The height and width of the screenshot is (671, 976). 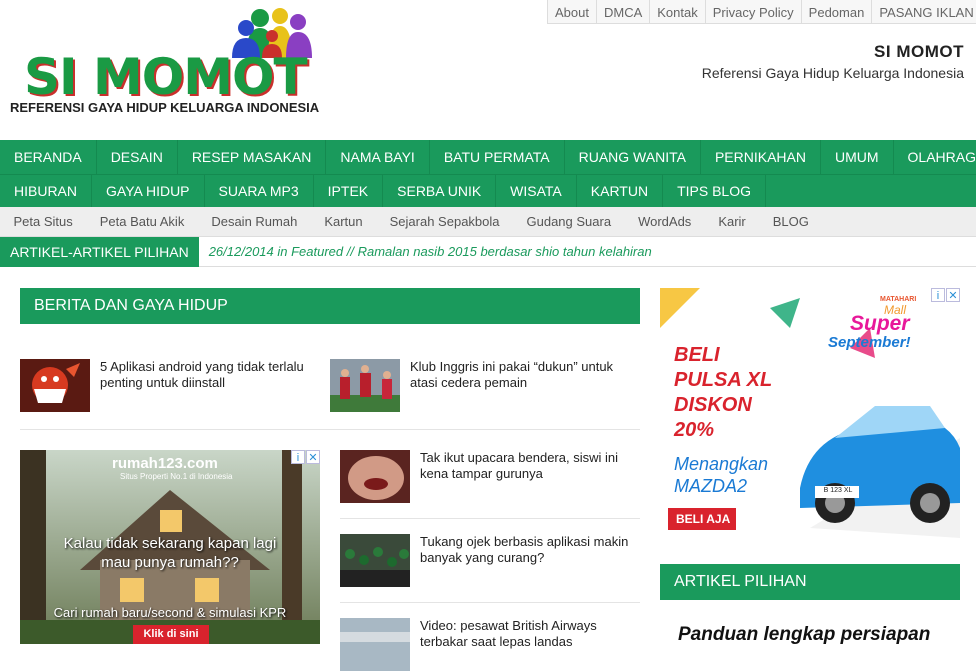 What do you see at coordinates (166, 77) in the screenshot?
I see `logo-text: SI MOMOT` at bounding box center [166, 77].